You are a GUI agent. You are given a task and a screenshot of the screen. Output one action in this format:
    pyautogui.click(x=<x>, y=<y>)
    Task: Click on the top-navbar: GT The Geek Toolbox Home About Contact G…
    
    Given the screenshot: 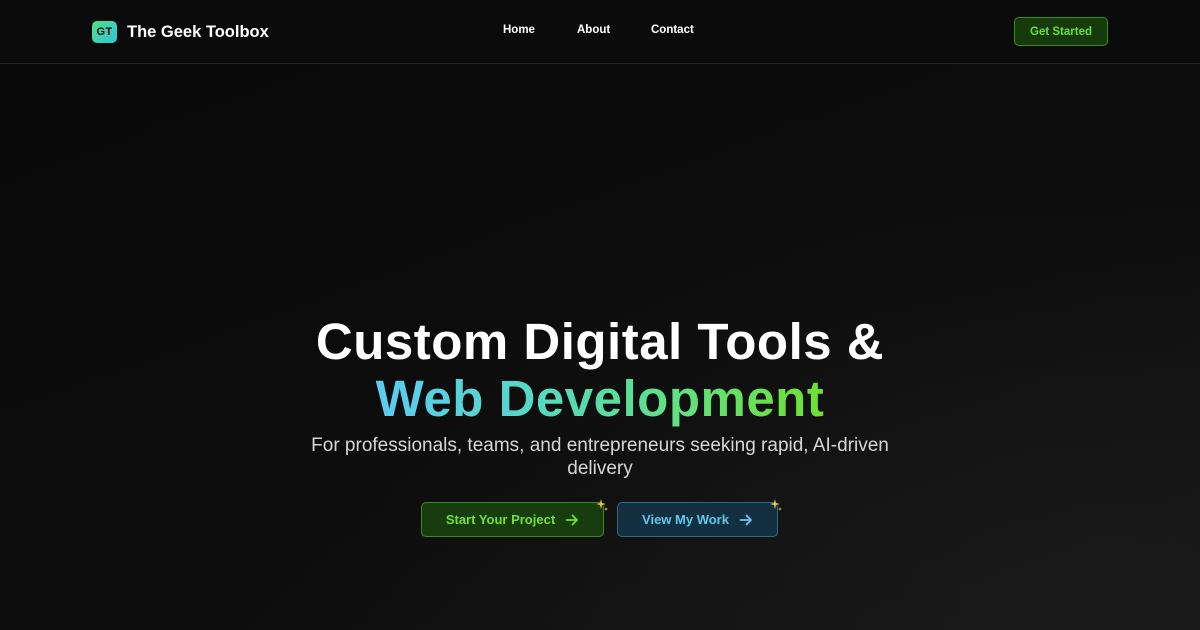 What is the action you would take?
    pyautogui.click(x=600, y=32)
    